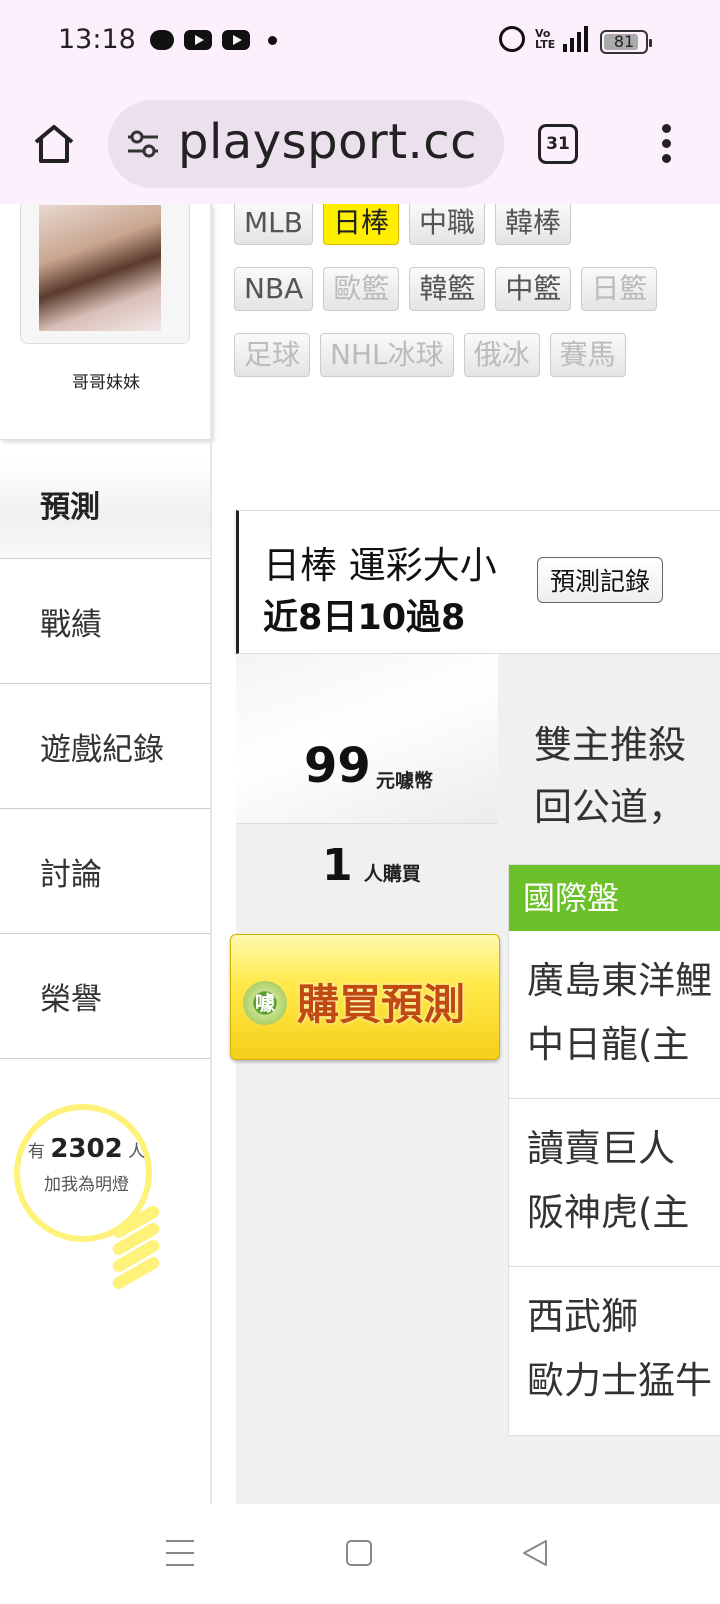  I want to click on coin-icon: 噱, so click(265, 1003).